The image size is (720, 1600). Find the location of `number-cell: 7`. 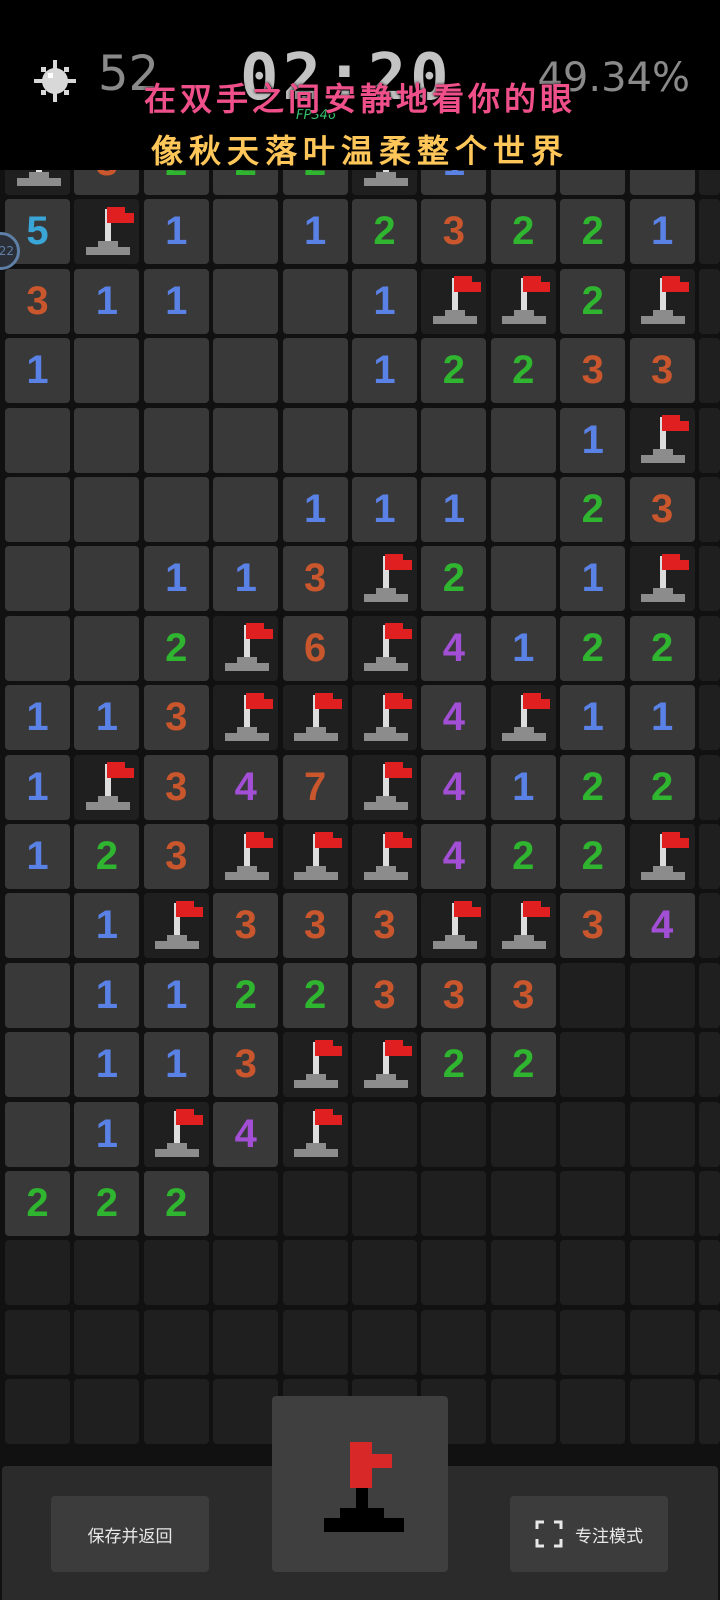

number-cell: 7 is located at coordinates (315, 787).